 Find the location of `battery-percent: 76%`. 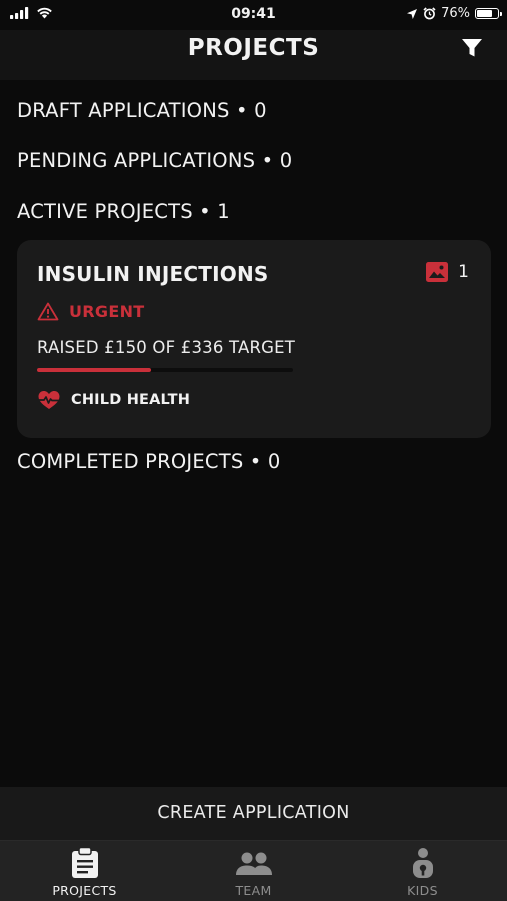

battery-percent: 76% is located at coordinates (455, 13).